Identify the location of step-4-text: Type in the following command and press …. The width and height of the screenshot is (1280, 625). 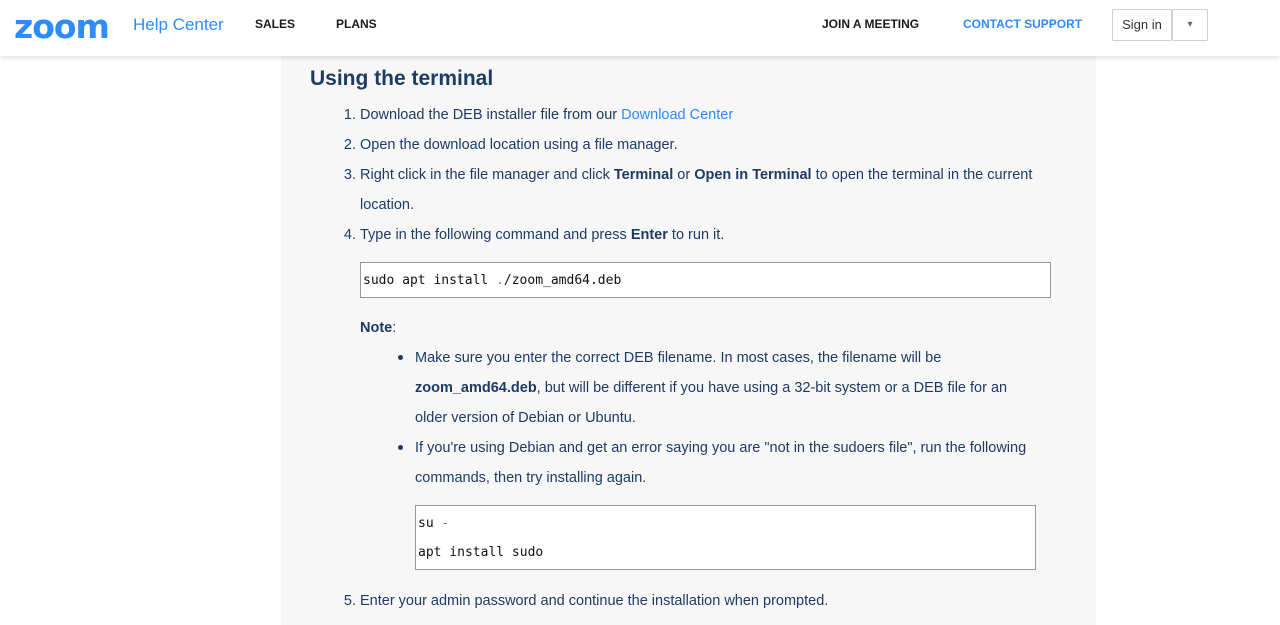
(542, 235).